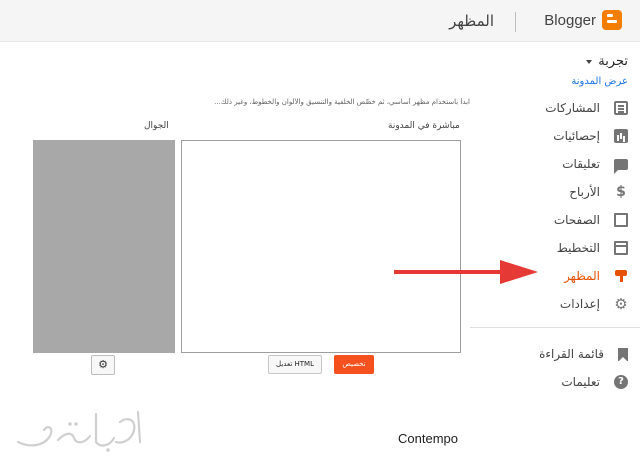  I want to click on sidebar-item-comments: تعليقات, so click(555, 164).